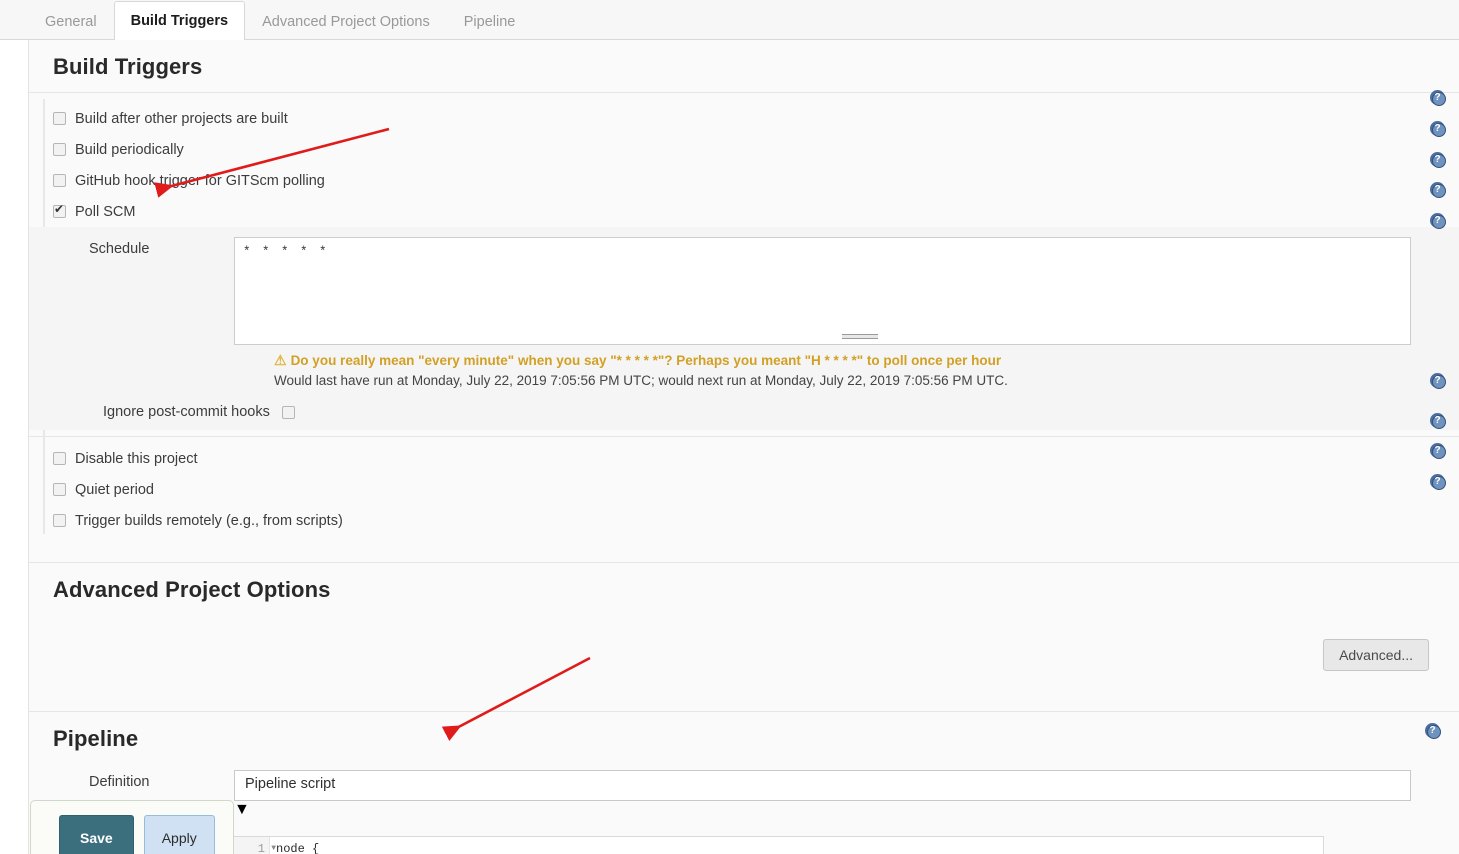  I want to click on trigger-label: Build after other projects are built, so click(181, 118).